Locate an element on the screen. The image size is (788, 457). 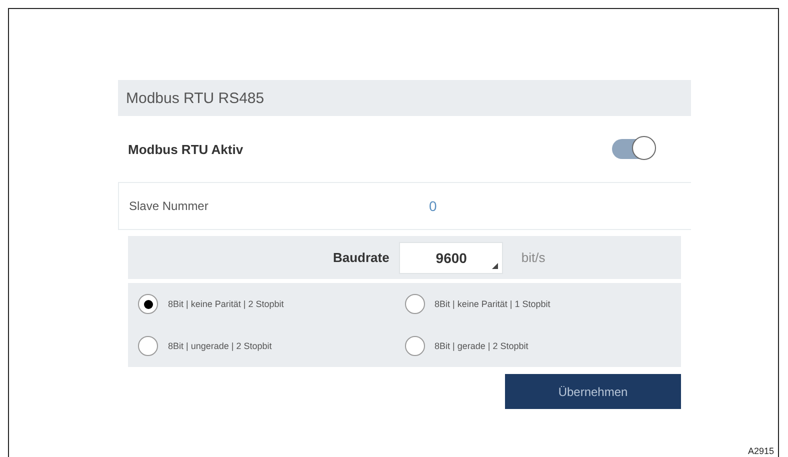
toggle-switch is located at coordinates (633, 149).